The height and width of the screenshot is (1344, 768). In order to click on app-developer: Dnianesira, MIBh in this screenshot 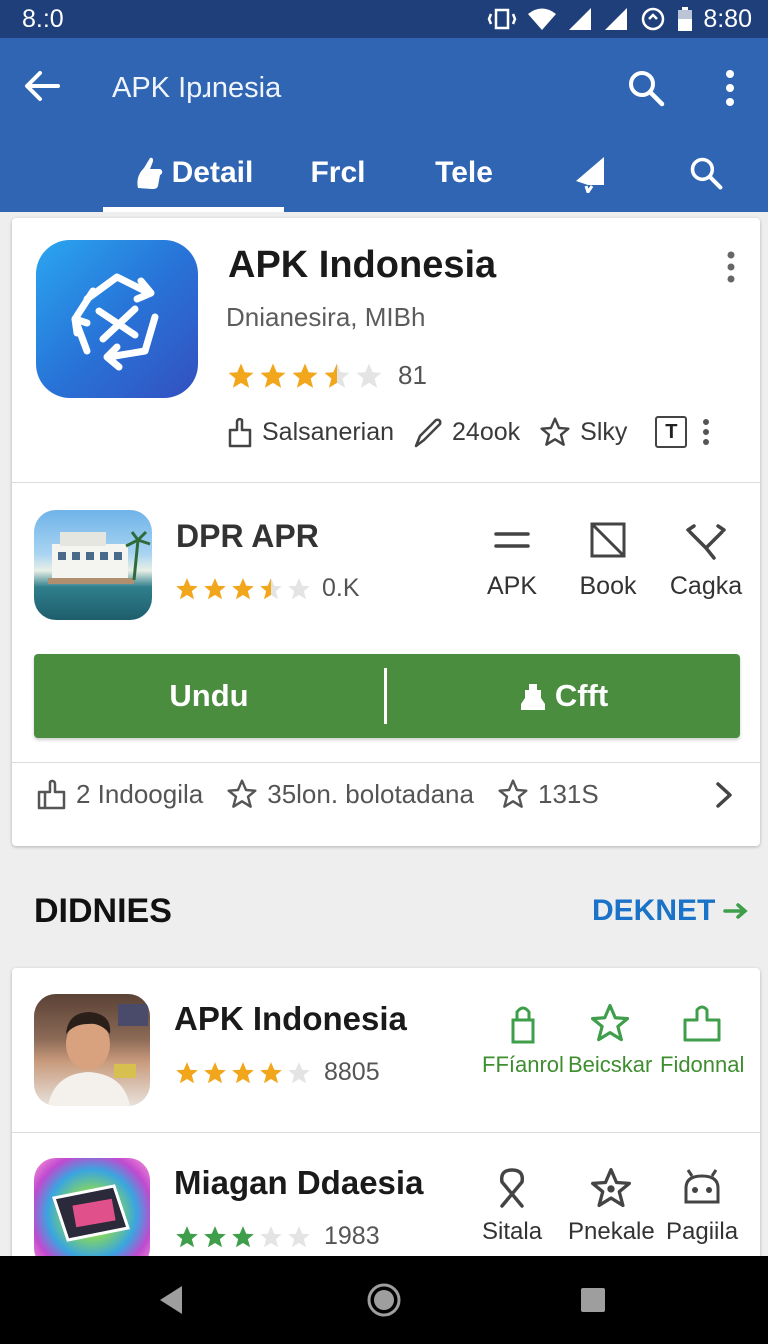, I will do `click(326, 317)`.